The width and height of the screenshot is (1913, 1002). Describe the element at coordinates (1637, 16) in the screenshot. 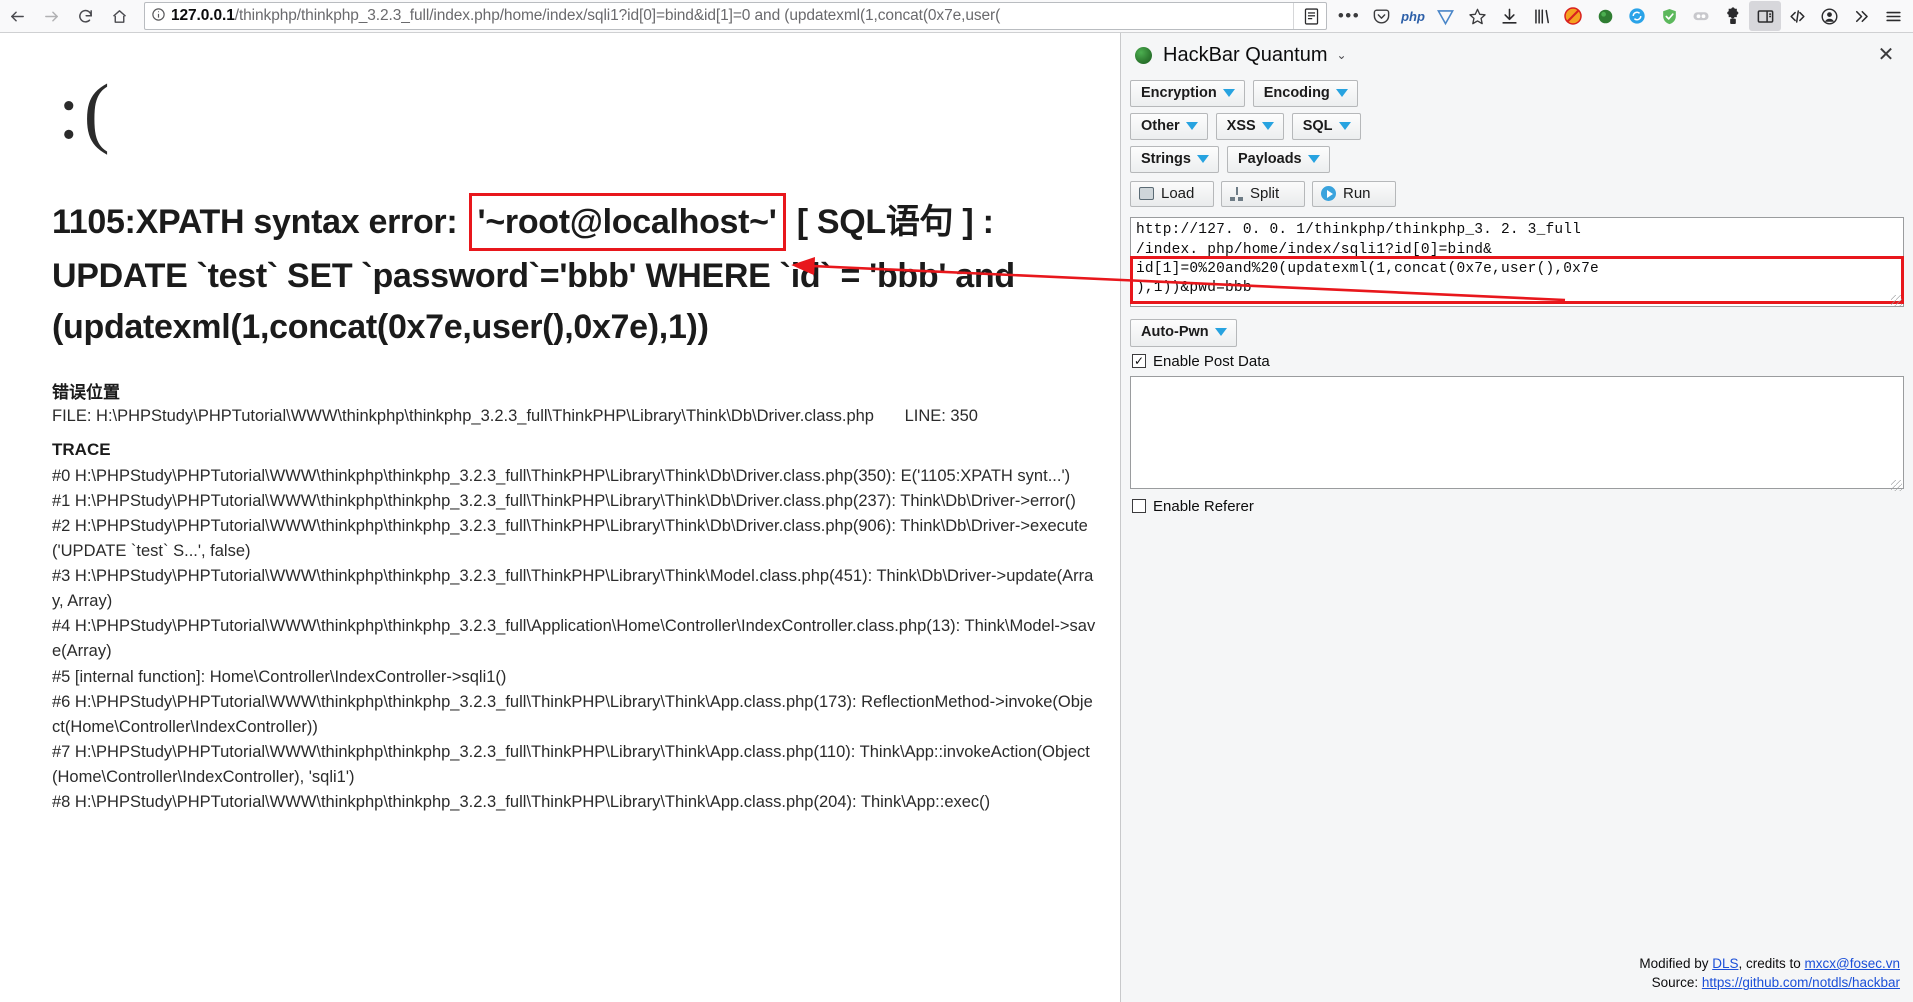

I see `sync-refresh-icon` at that location.